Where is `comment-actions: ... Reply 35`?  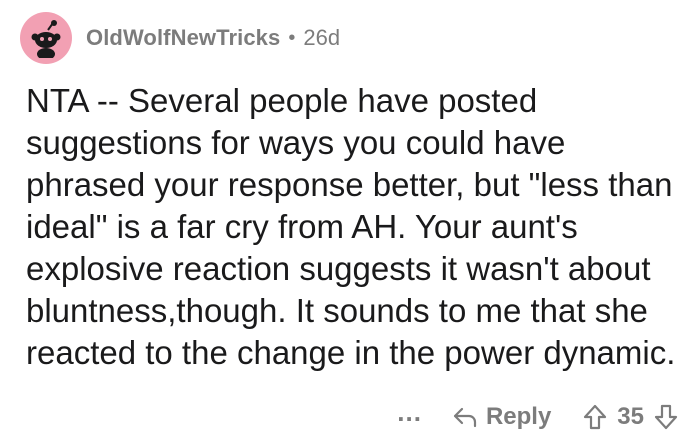
comment-actions: ... Reply 35 is located at coordinates (537, 415).